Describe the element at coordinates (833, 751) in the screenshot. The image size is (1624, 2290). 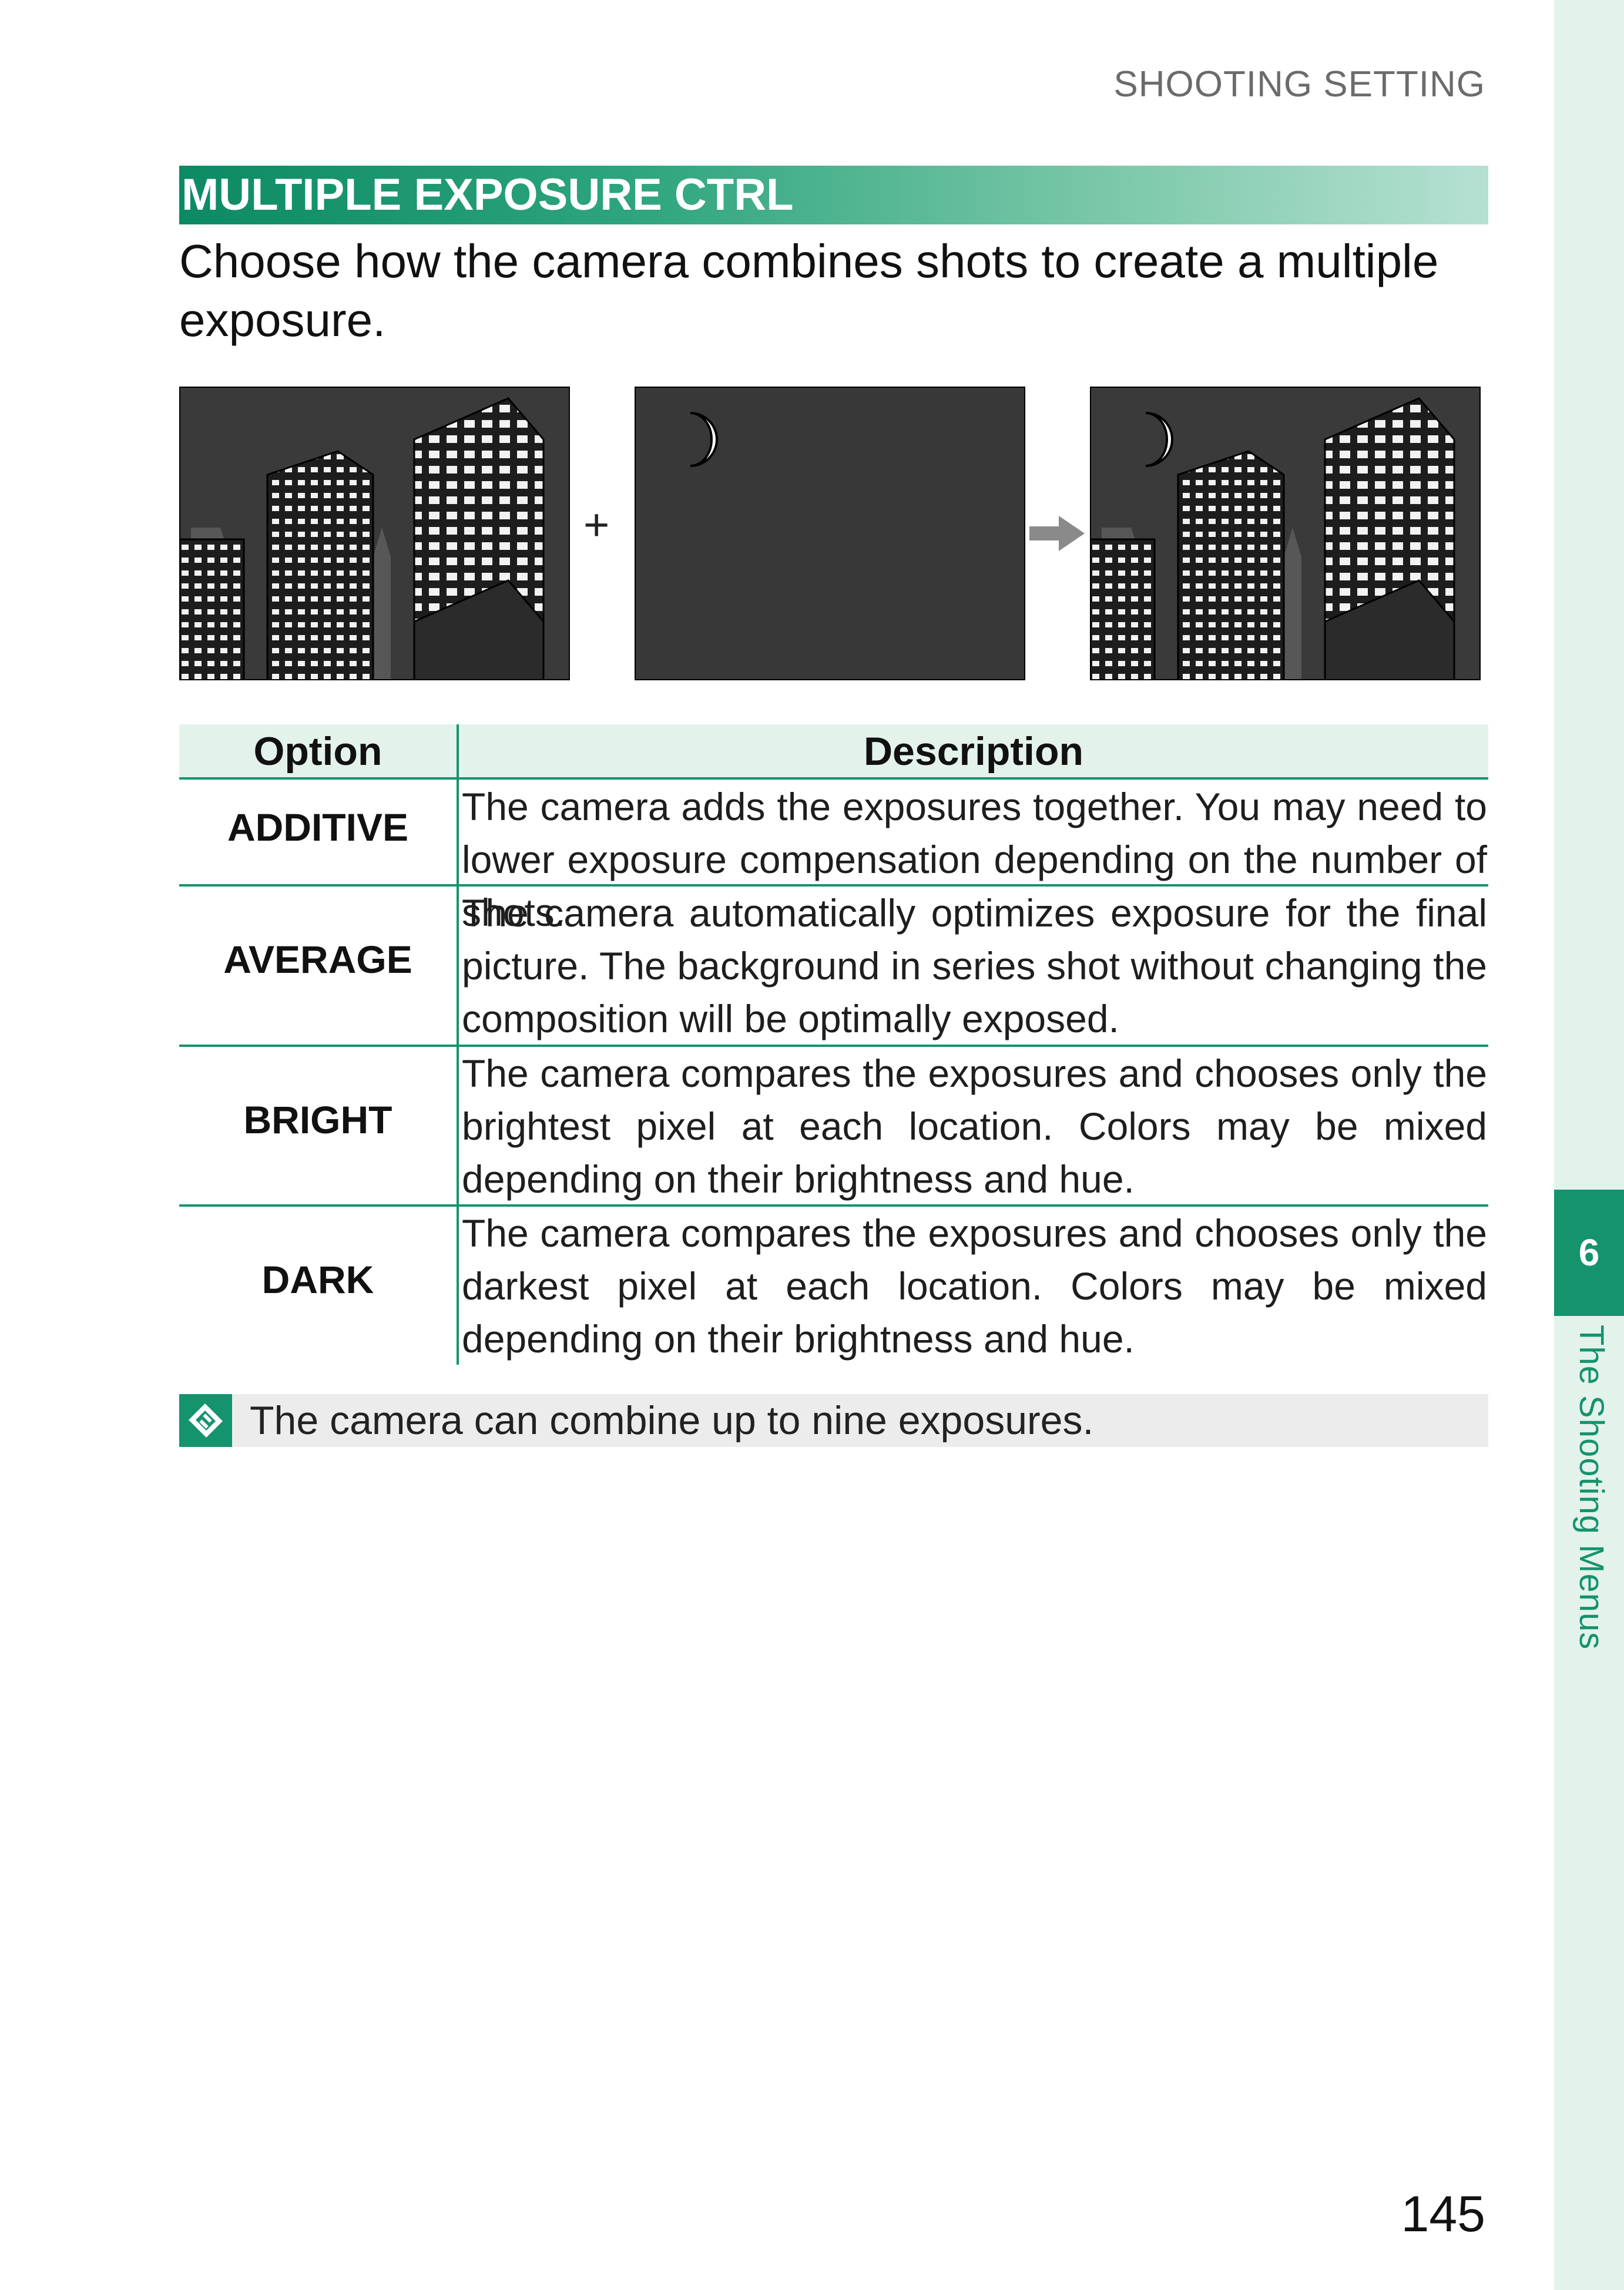
I see `table-header: Option Description` at that location.